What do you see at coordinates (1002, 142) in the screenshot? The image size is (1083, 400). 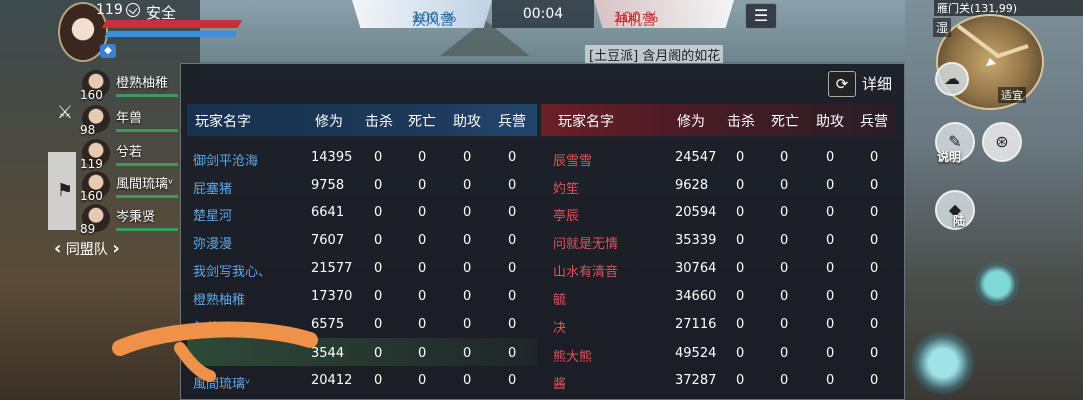 I see `target-icon: ⊛` at bounding box center [1002, 142].